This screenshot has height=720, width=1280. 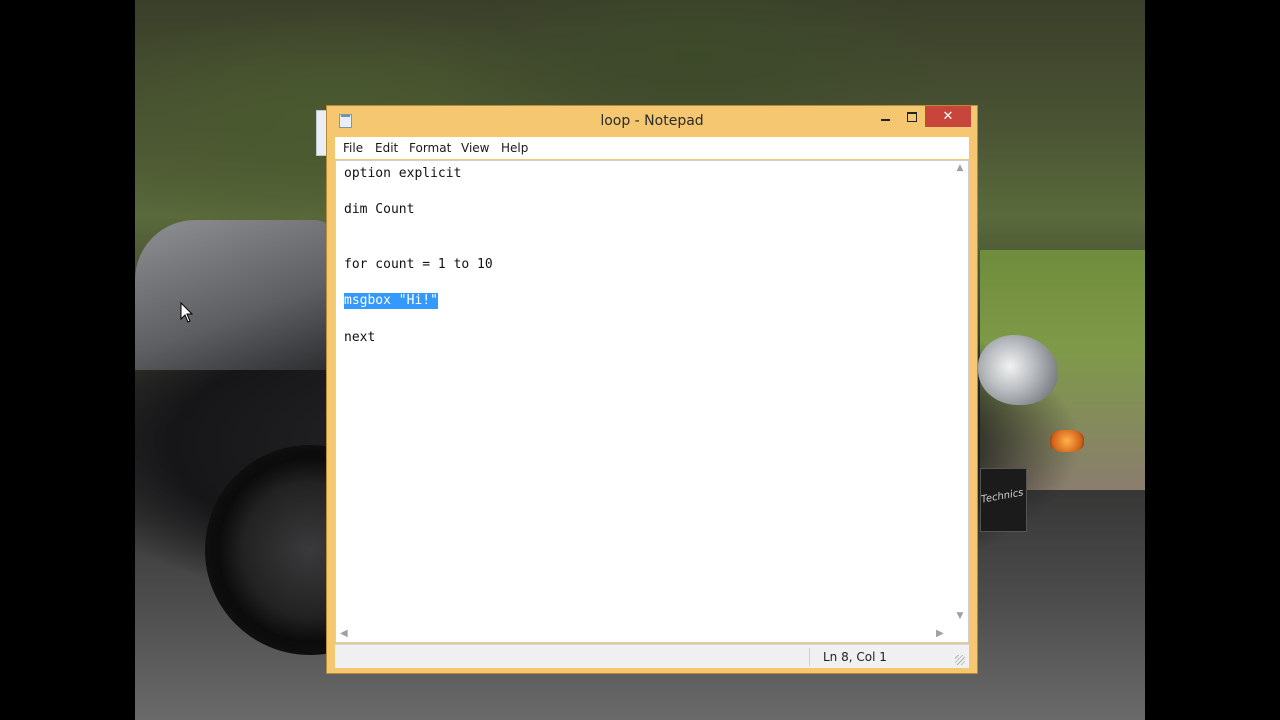 I want to click on menu-edit: Edit, so click(x=386, y=148).